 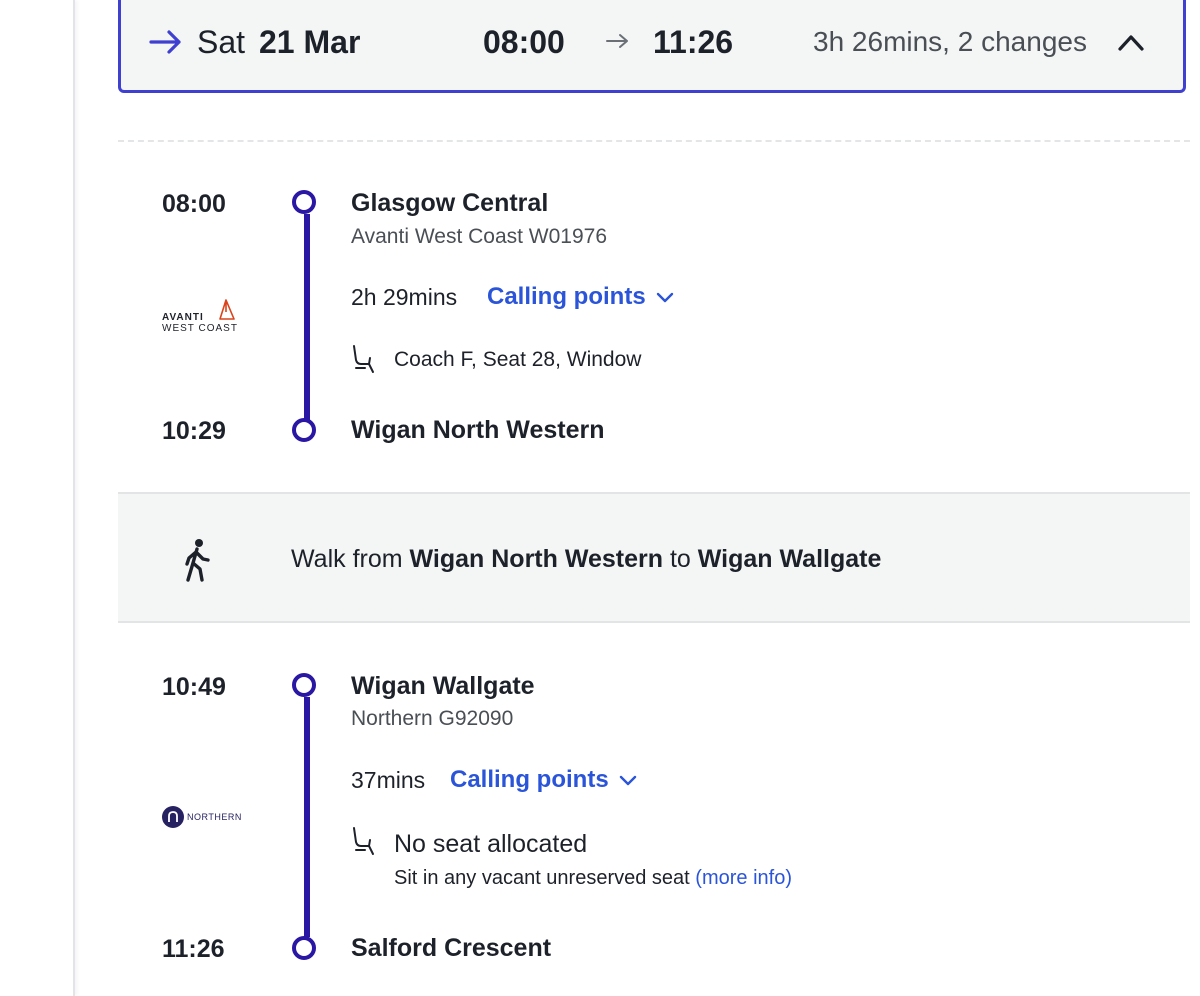 What do you see at coordinates (617, 41) in the screenshot?
I see `arrow-right-icon` at bounding box center [617, 41].